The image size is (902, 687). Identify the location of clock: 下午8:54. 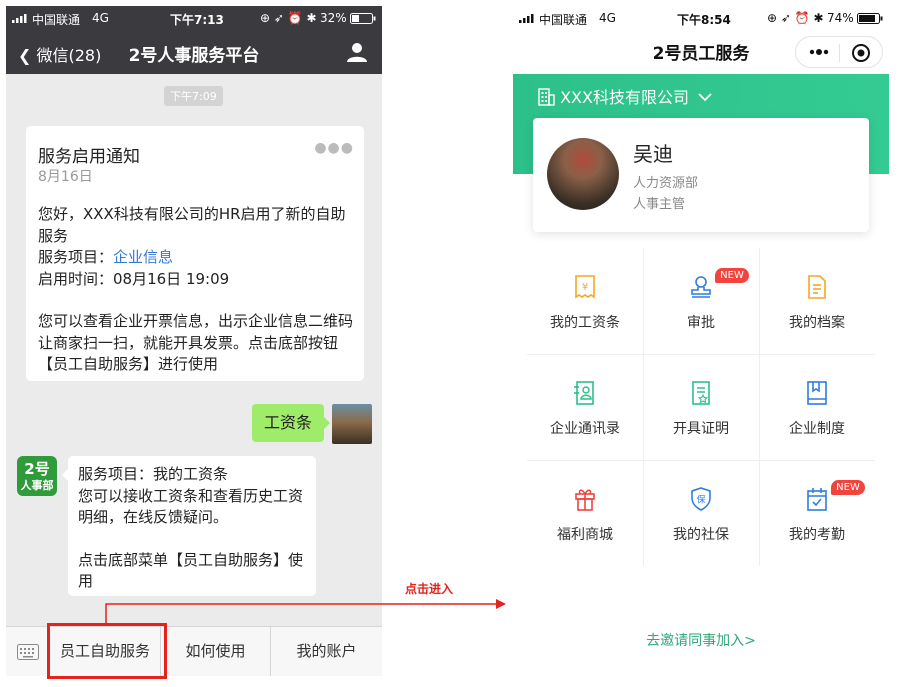
(704, 20).